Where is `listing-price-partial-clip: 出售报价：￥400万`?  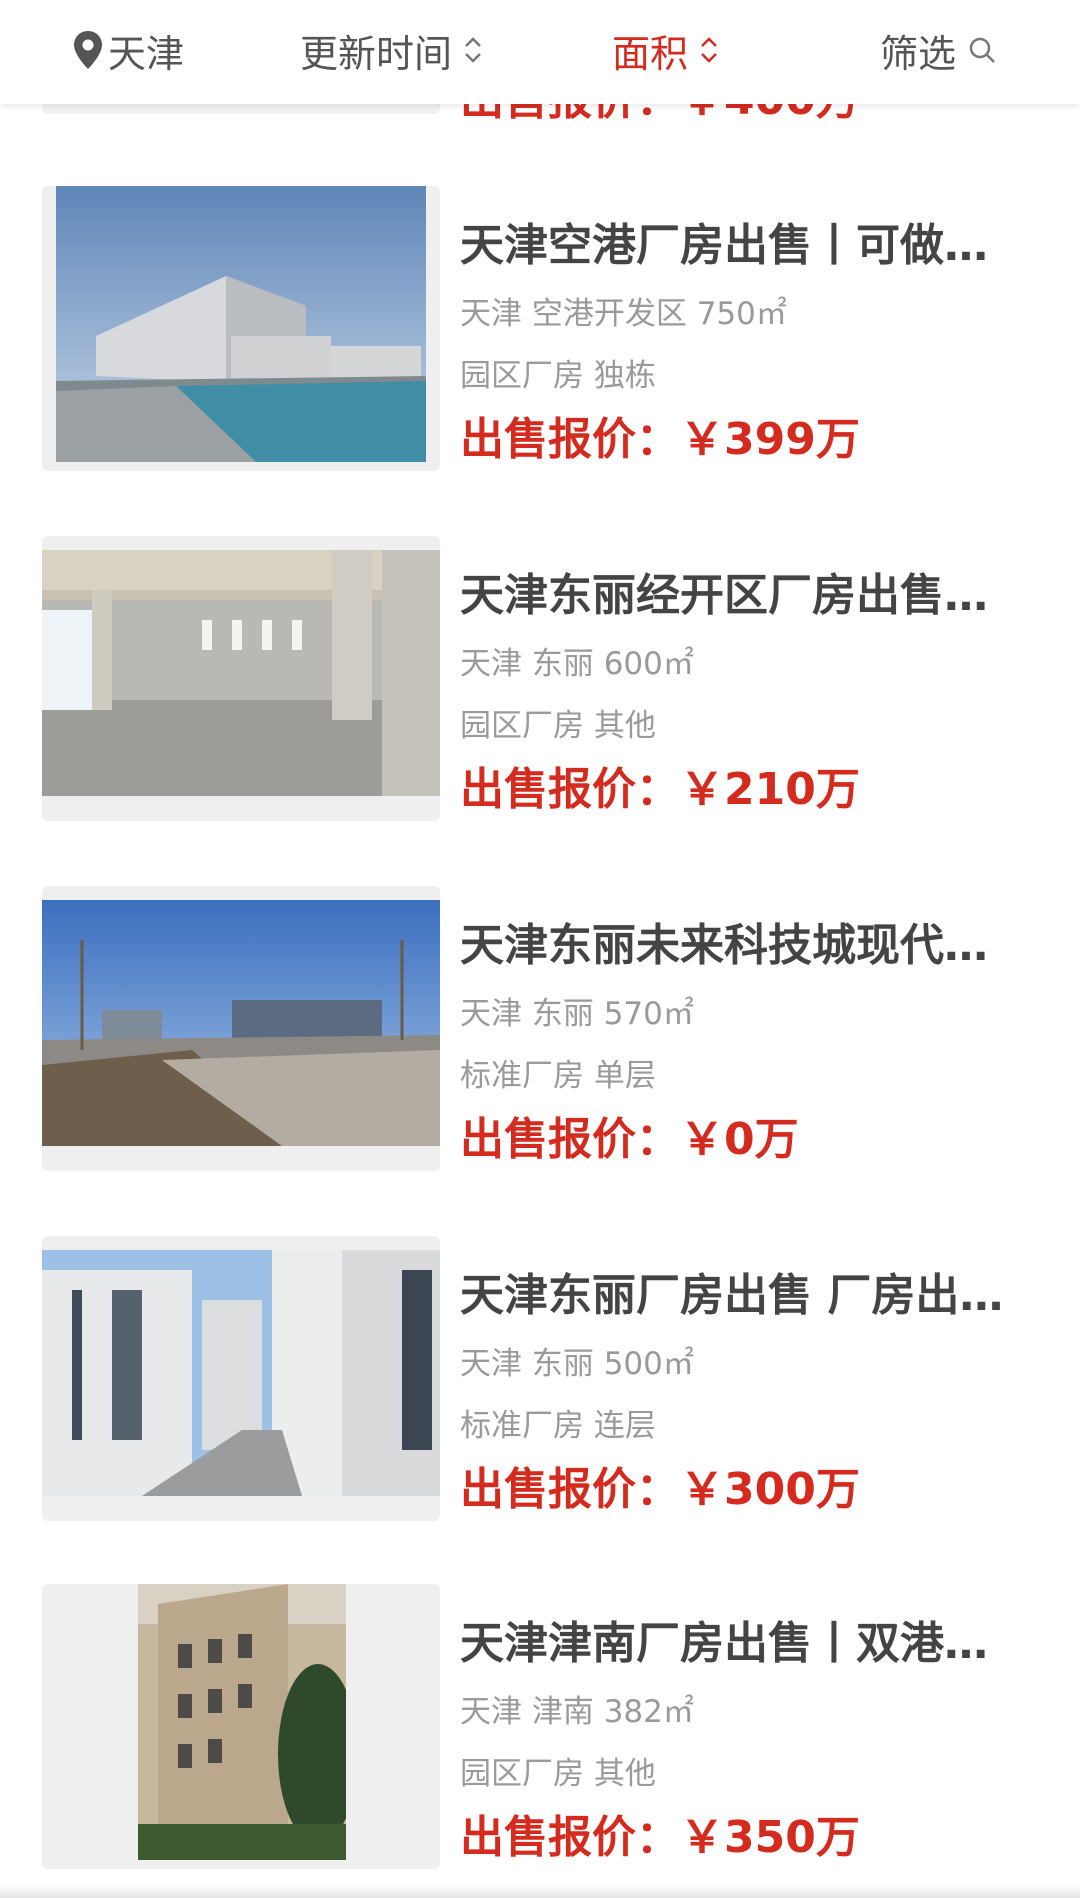 listing-price-partial-clip: 出售报价：￥400万 is located at coordinates (660, 113).